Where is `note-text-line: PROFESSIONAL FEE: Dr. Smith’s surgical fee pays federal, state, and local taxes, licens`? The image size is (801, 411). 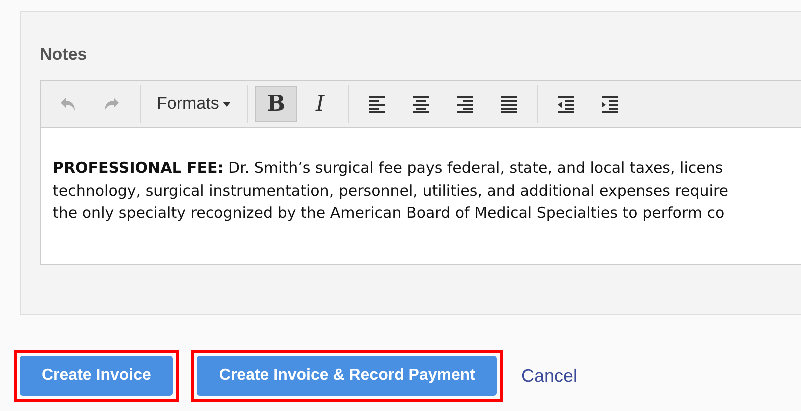 note-text-line: PROFESSIONAL FEE: Dr. Smith’s surgical fee pays federal, state, and local taxes, licens is located at coordinates (388, 168).